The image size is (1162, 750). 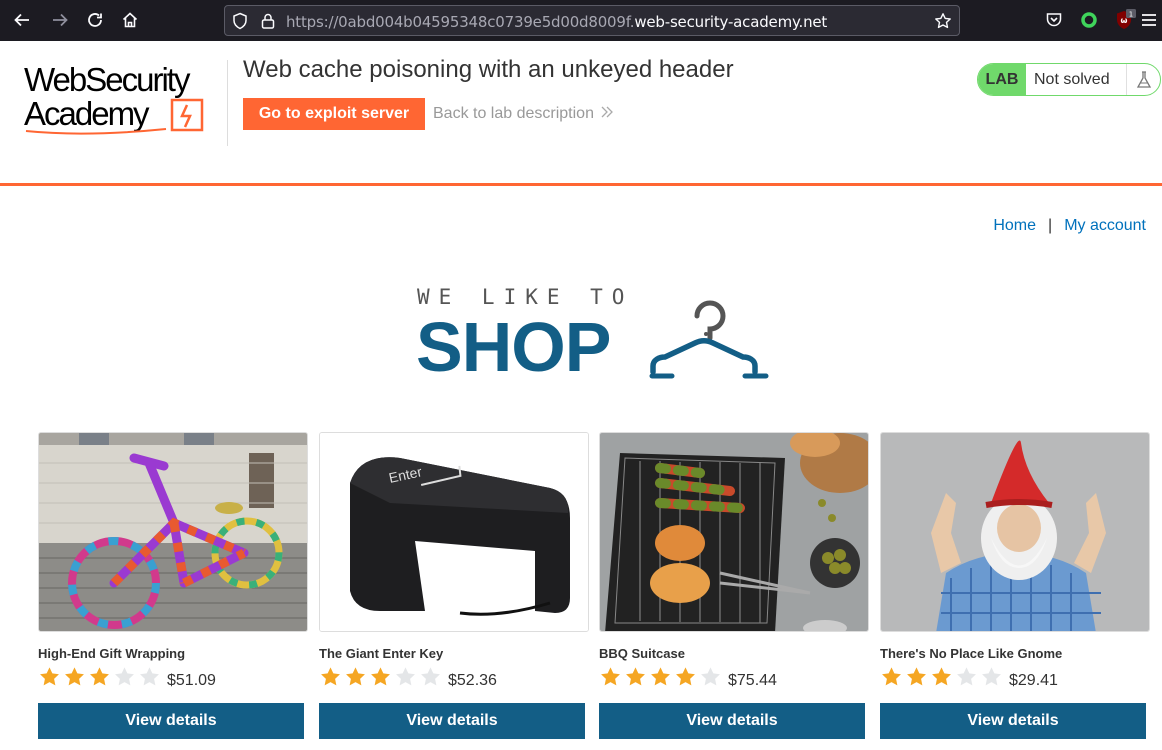 I want to click on top-nav: Home | My account, so click(x=1069, y=226).